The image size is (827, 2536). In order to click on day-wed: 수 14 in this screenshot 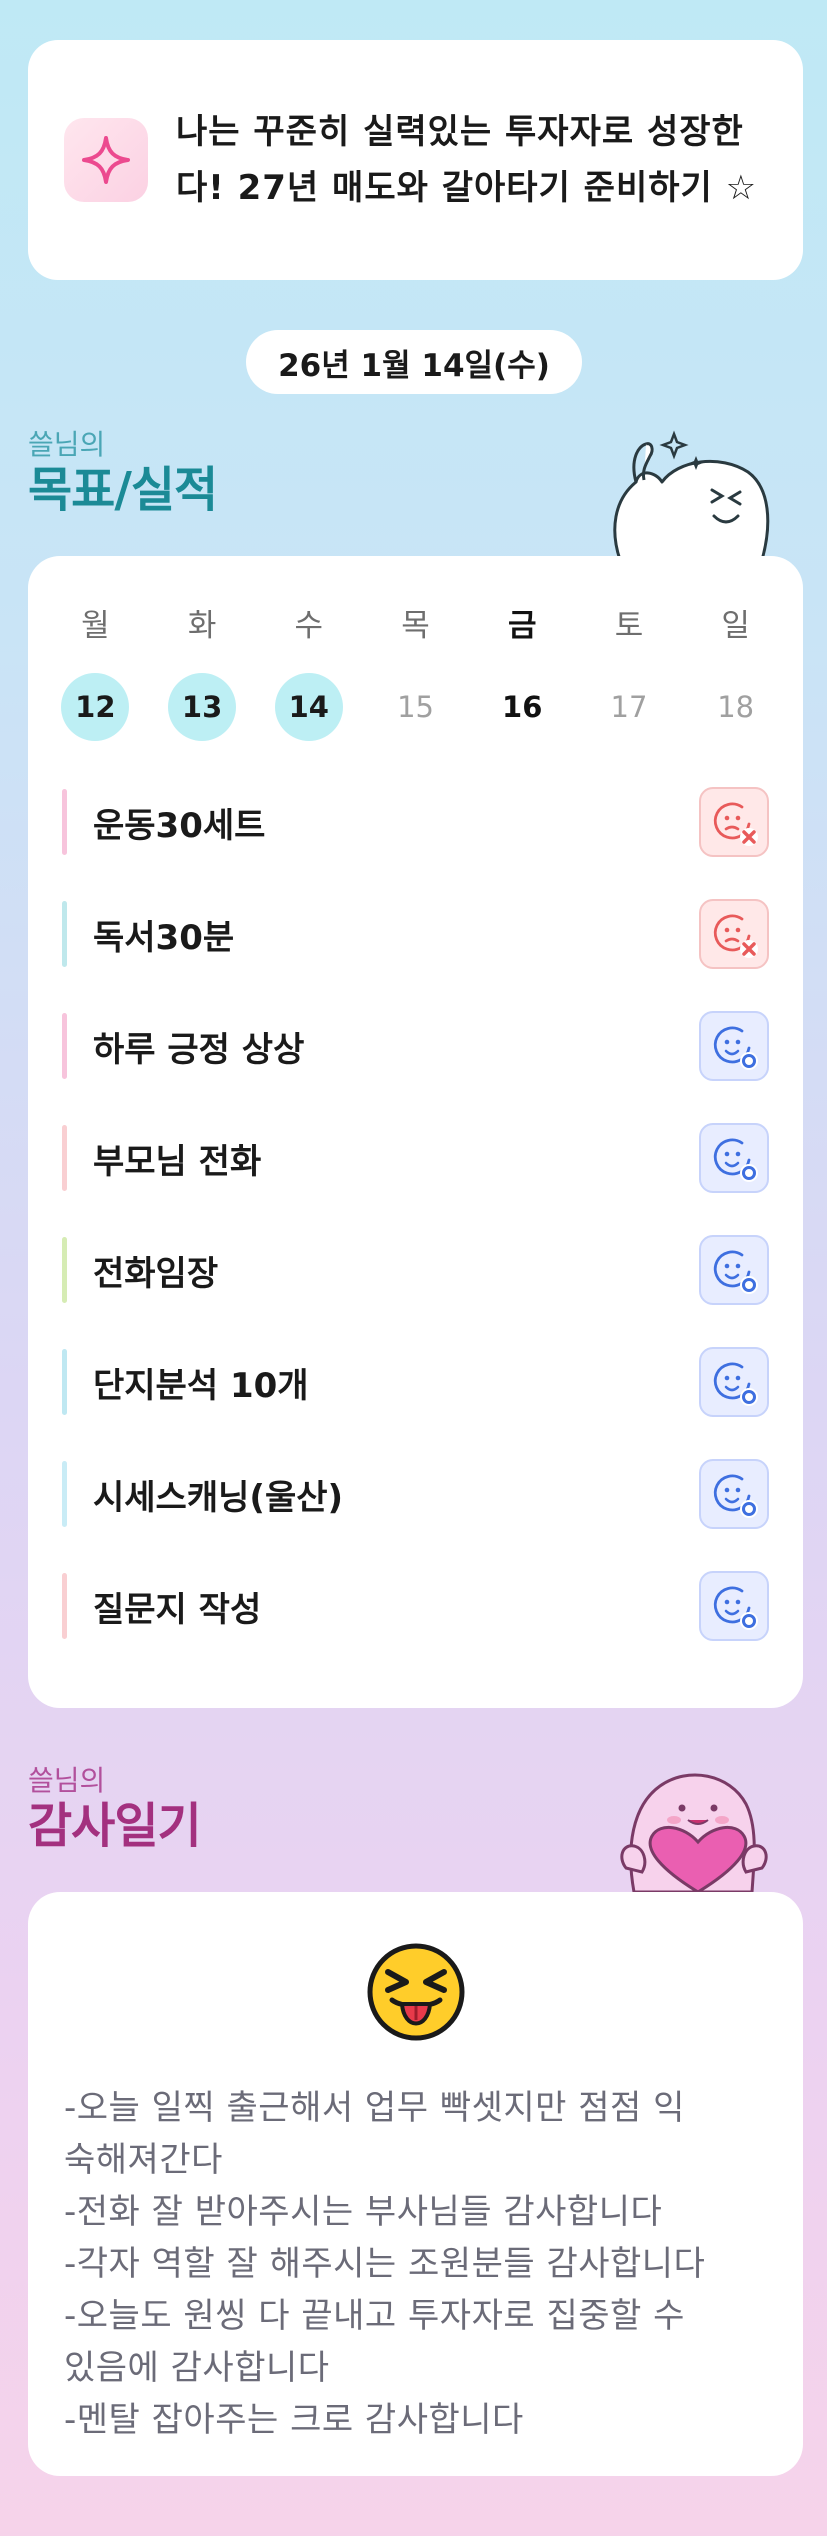, I will do `click(308, 674)`.